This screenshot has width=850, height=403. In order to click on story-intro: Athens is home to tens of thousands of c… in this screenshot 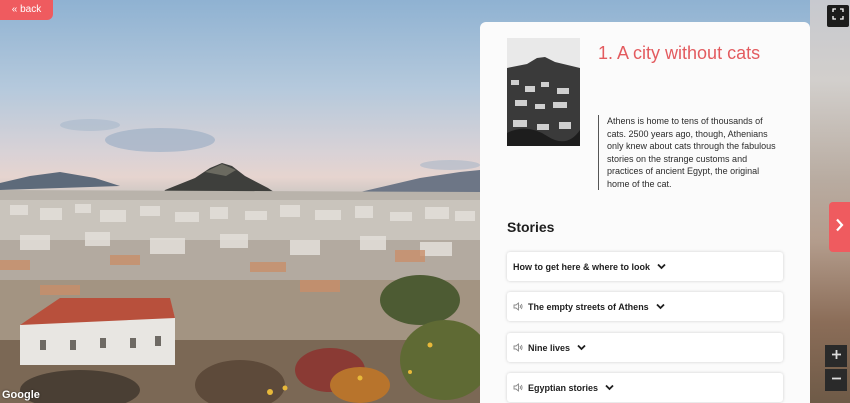, I will do `click(689, 152)`.